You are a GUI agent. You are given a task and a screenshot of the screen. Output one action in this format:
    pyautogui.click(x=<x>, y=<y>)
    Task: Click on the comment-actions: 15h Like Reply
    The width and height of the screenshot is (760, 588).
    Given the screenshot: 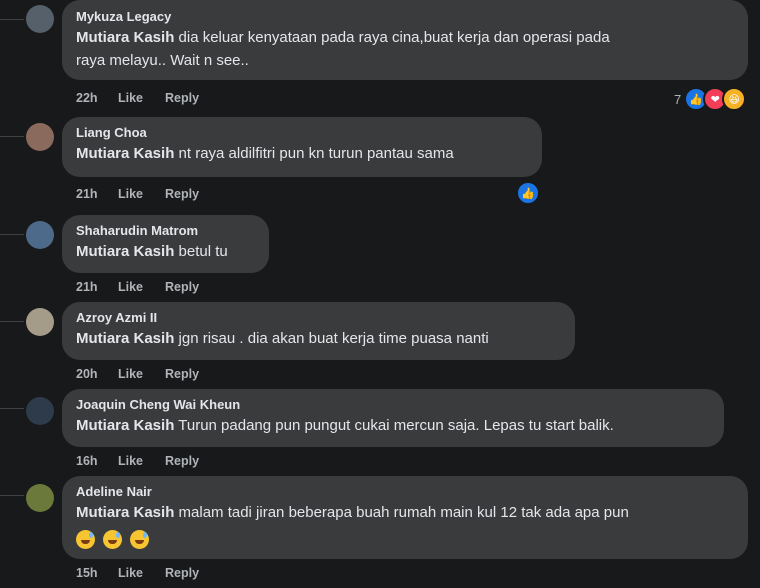 What is the action you would take?
    pyautogui.click(x=137, y=573)
    